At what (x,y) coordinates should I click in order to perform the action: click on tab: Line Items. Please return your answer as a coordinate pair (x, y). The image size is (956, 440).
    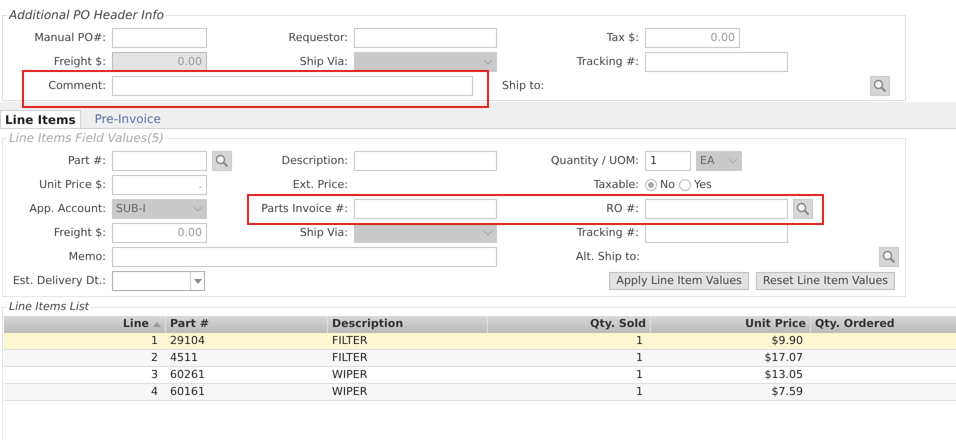
    Looking at the image, I should click on (40, 119).